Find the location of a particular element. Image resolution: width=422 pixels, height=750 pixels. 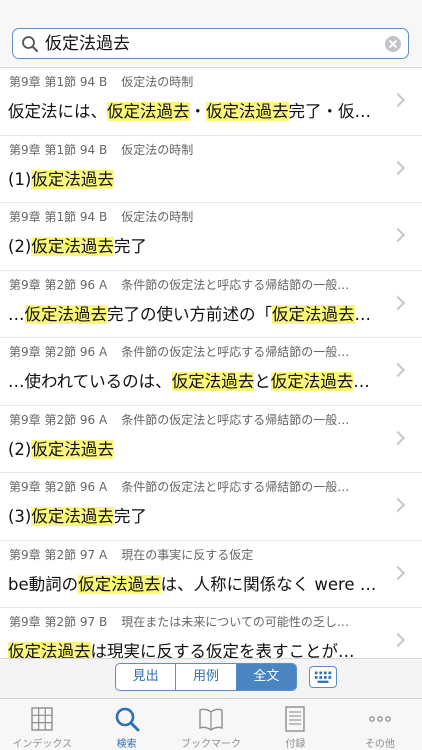

filter-bar: 見出 用例 全文 is located at coordinates (211, 678).